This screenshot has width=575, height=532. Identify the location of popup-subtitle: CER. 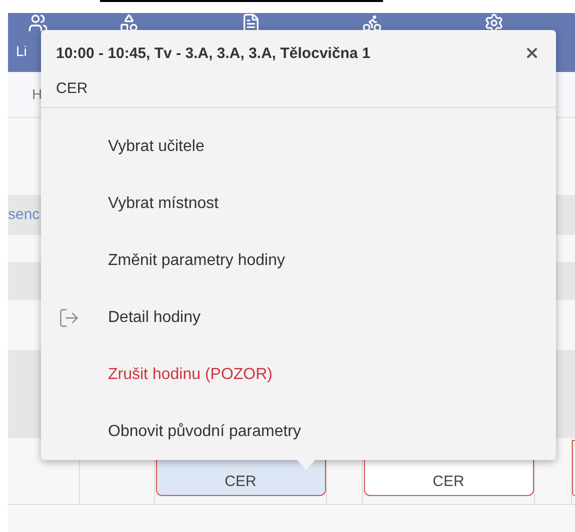
(72, 88).